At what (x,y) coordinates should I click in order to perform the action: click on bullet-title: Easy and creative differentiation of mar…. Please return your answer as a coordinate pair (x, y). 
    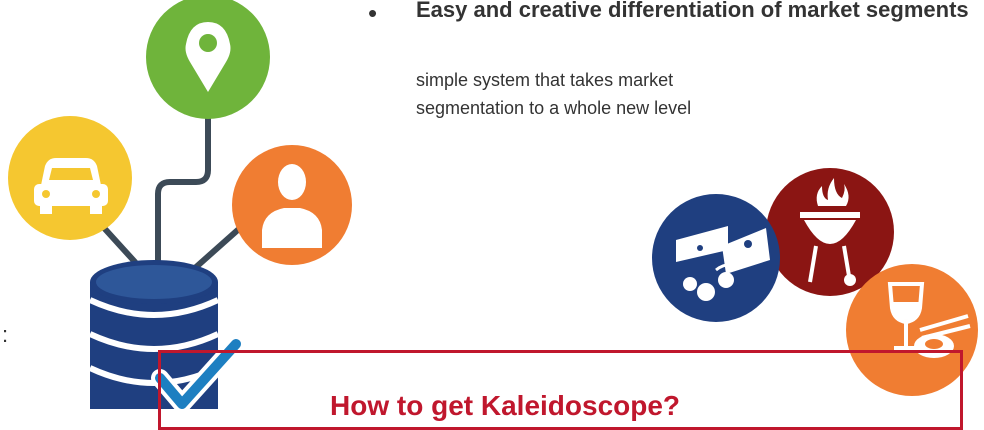
    Looking at the image, I should click on (692, 11).